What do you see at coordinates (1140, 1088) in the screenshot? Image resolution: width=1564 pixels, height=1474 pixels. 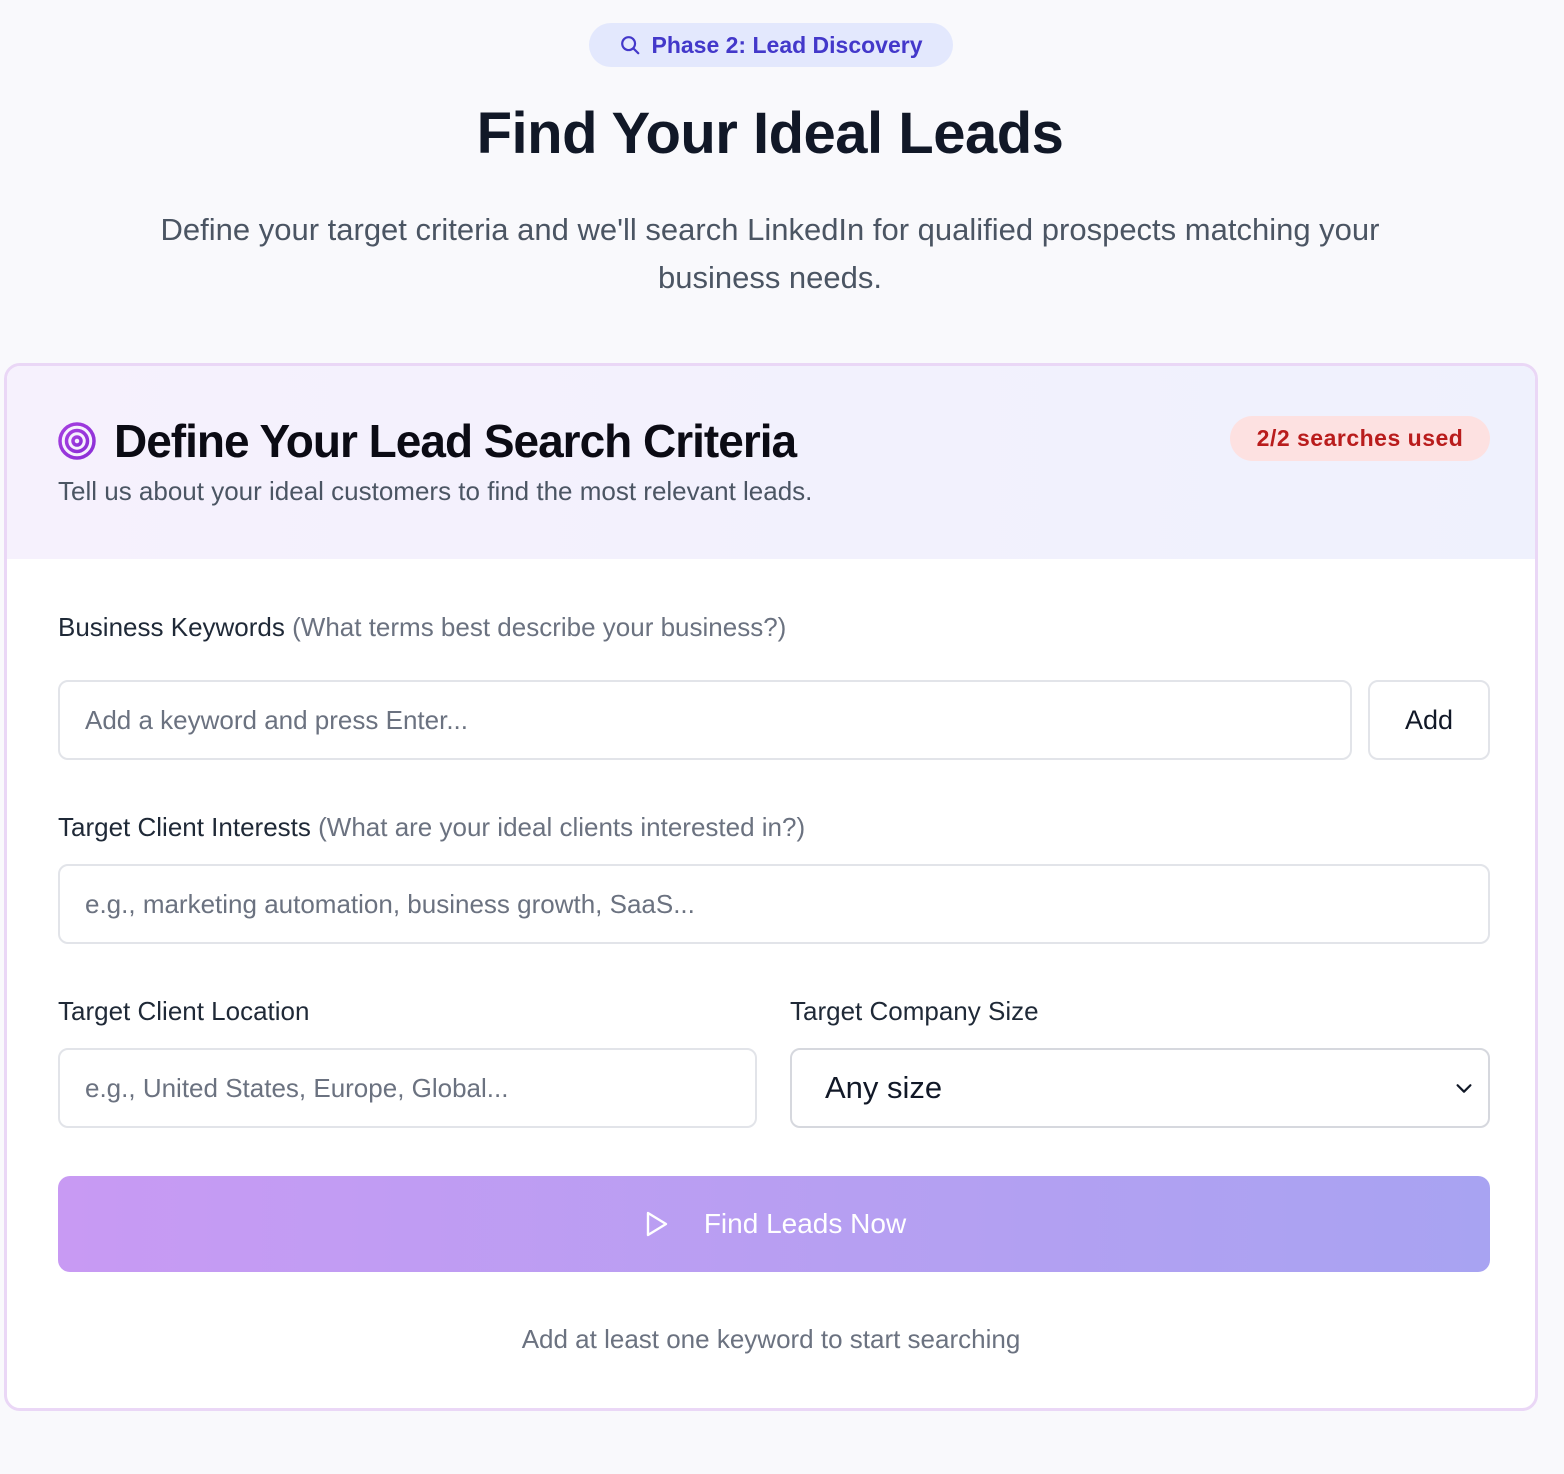 I see `company-size-select: Any size` at bounding box center [1140, 1088].